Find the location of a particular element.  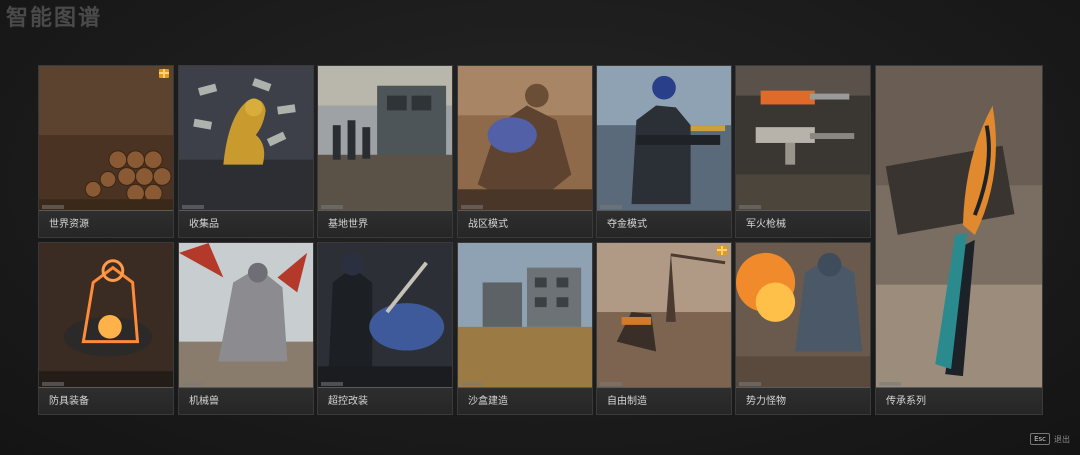

card-art-guns is located at coordinates (803, 138).